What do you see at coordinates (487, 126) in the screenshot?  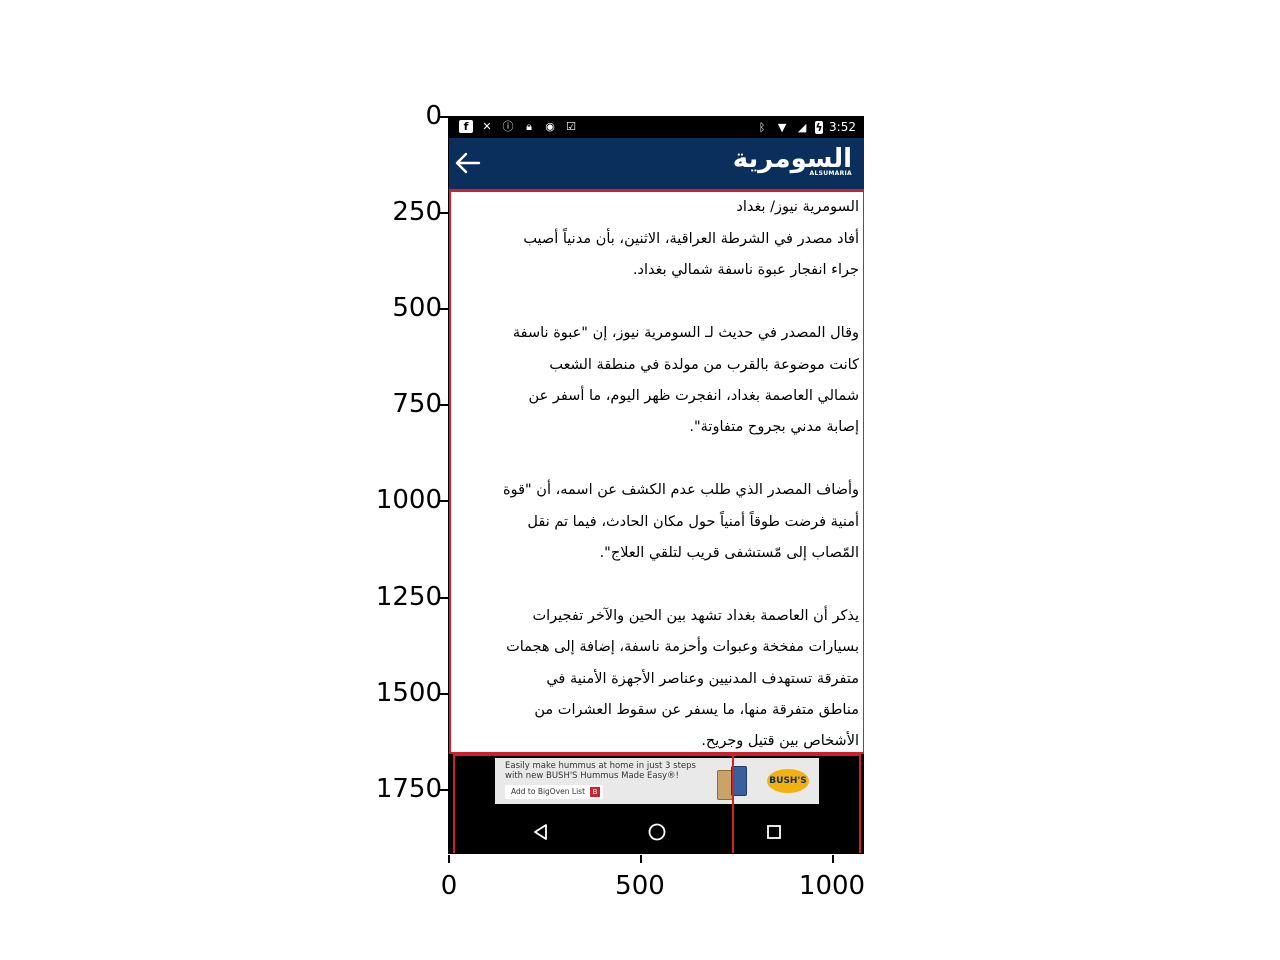 I see `sync-off-icon: ✕` at bounding box center [487, 126].